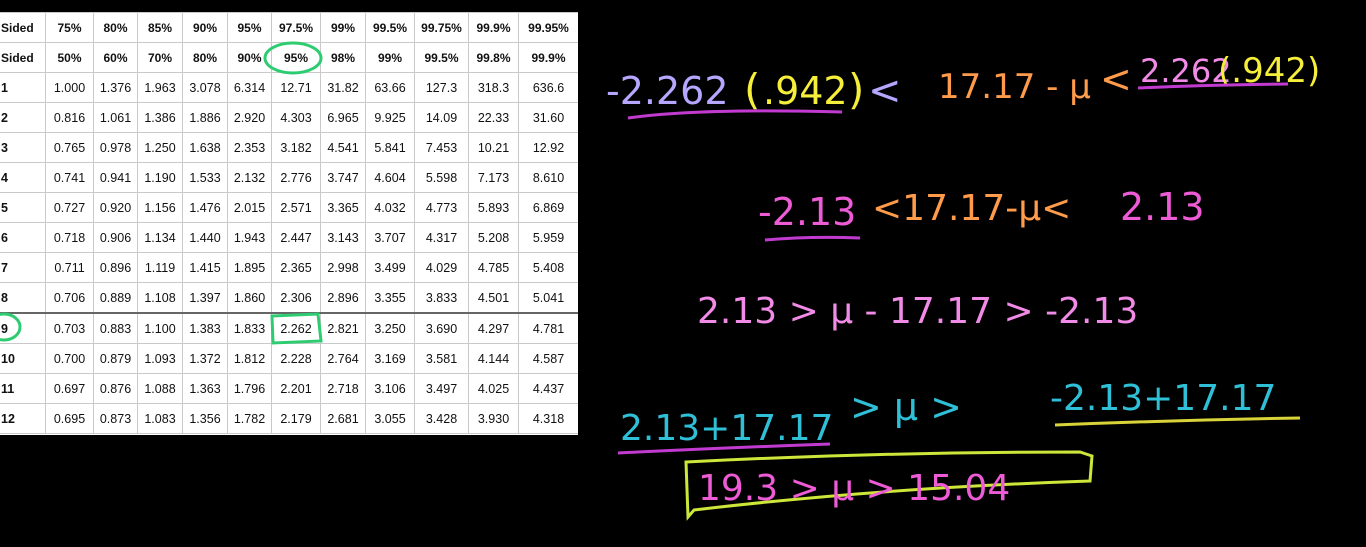 The height and width of the screenshot is (547, 1366). I want to click on line2-middle: <17.17-μ<, so click(971, 208).